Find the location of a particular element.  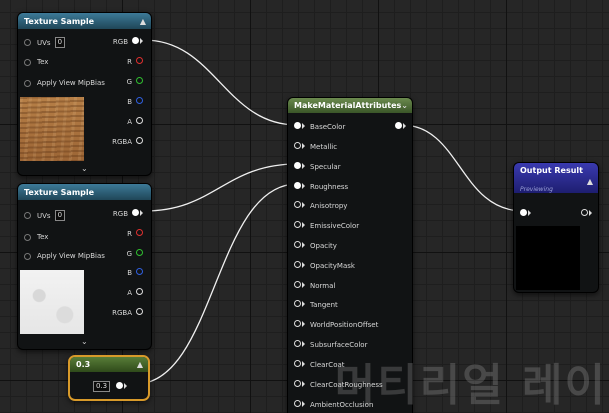

input-emissivecolor: EmissiveColor is located at coordinates (326, 225).